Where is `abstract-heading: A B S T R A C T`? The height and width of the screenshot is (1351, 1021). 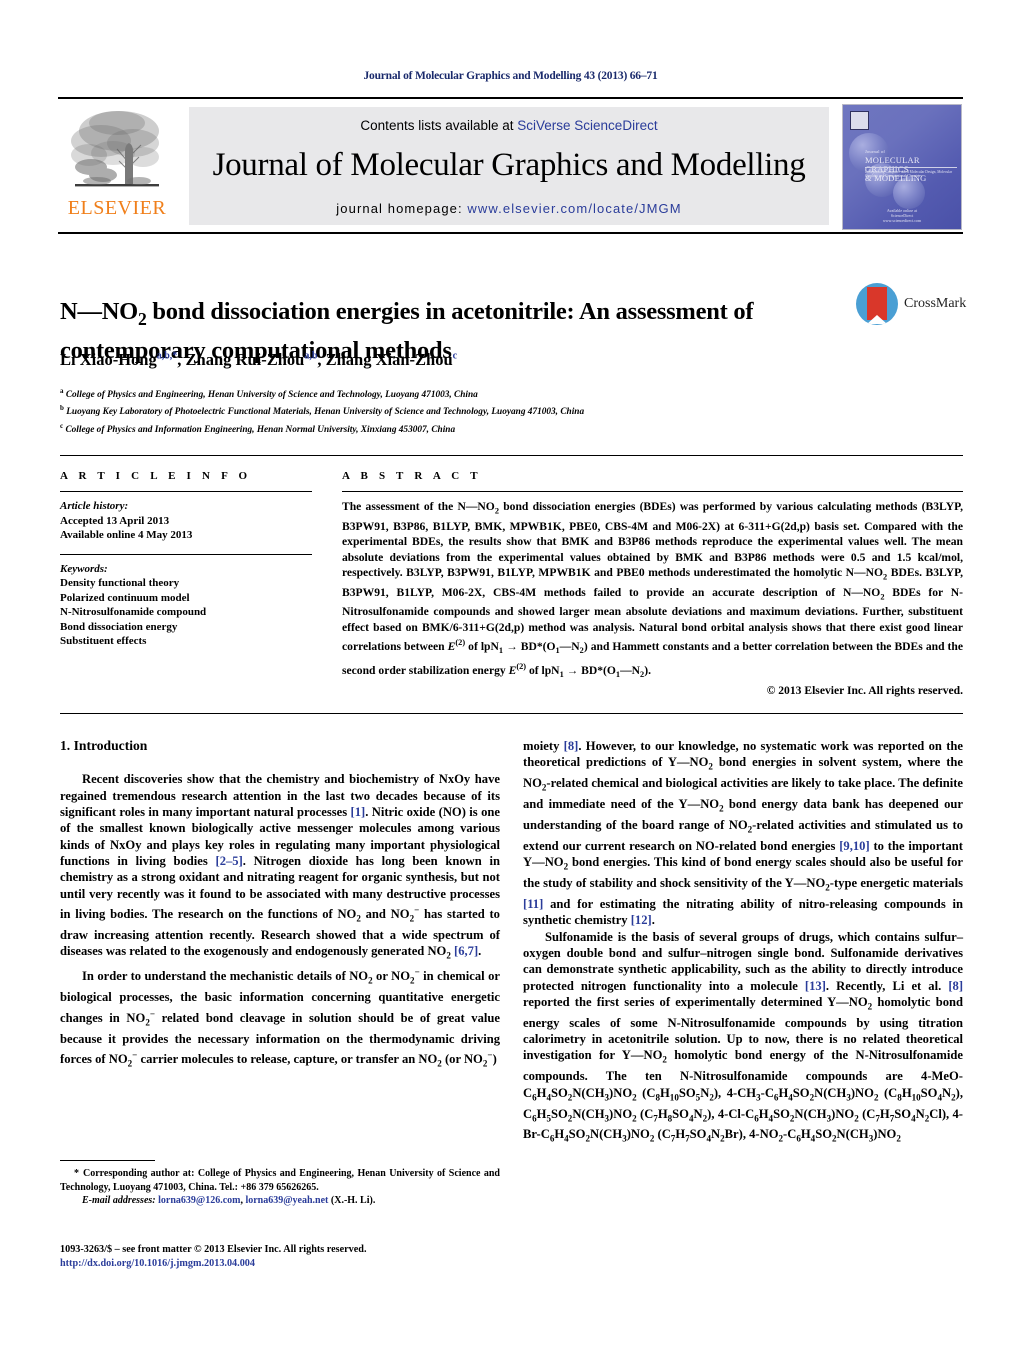 abstract-heading: A B S T R A C T is located at coordinates (412, 476).